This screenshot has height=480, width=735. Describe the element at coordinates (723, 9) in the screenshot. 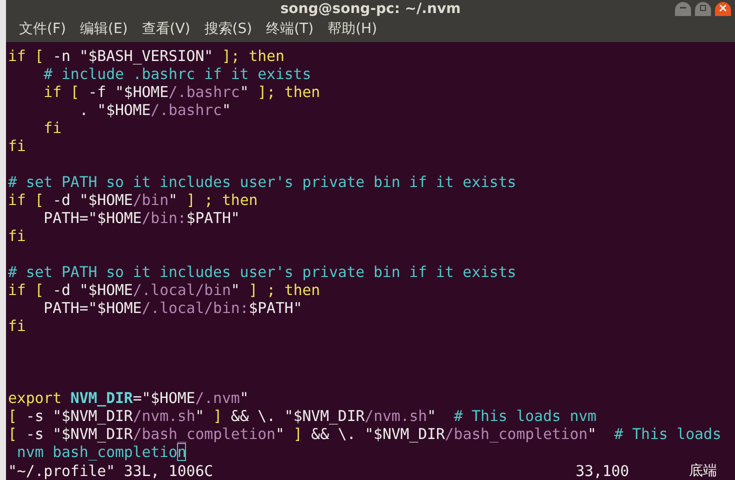

I see `close-icon` at that location.